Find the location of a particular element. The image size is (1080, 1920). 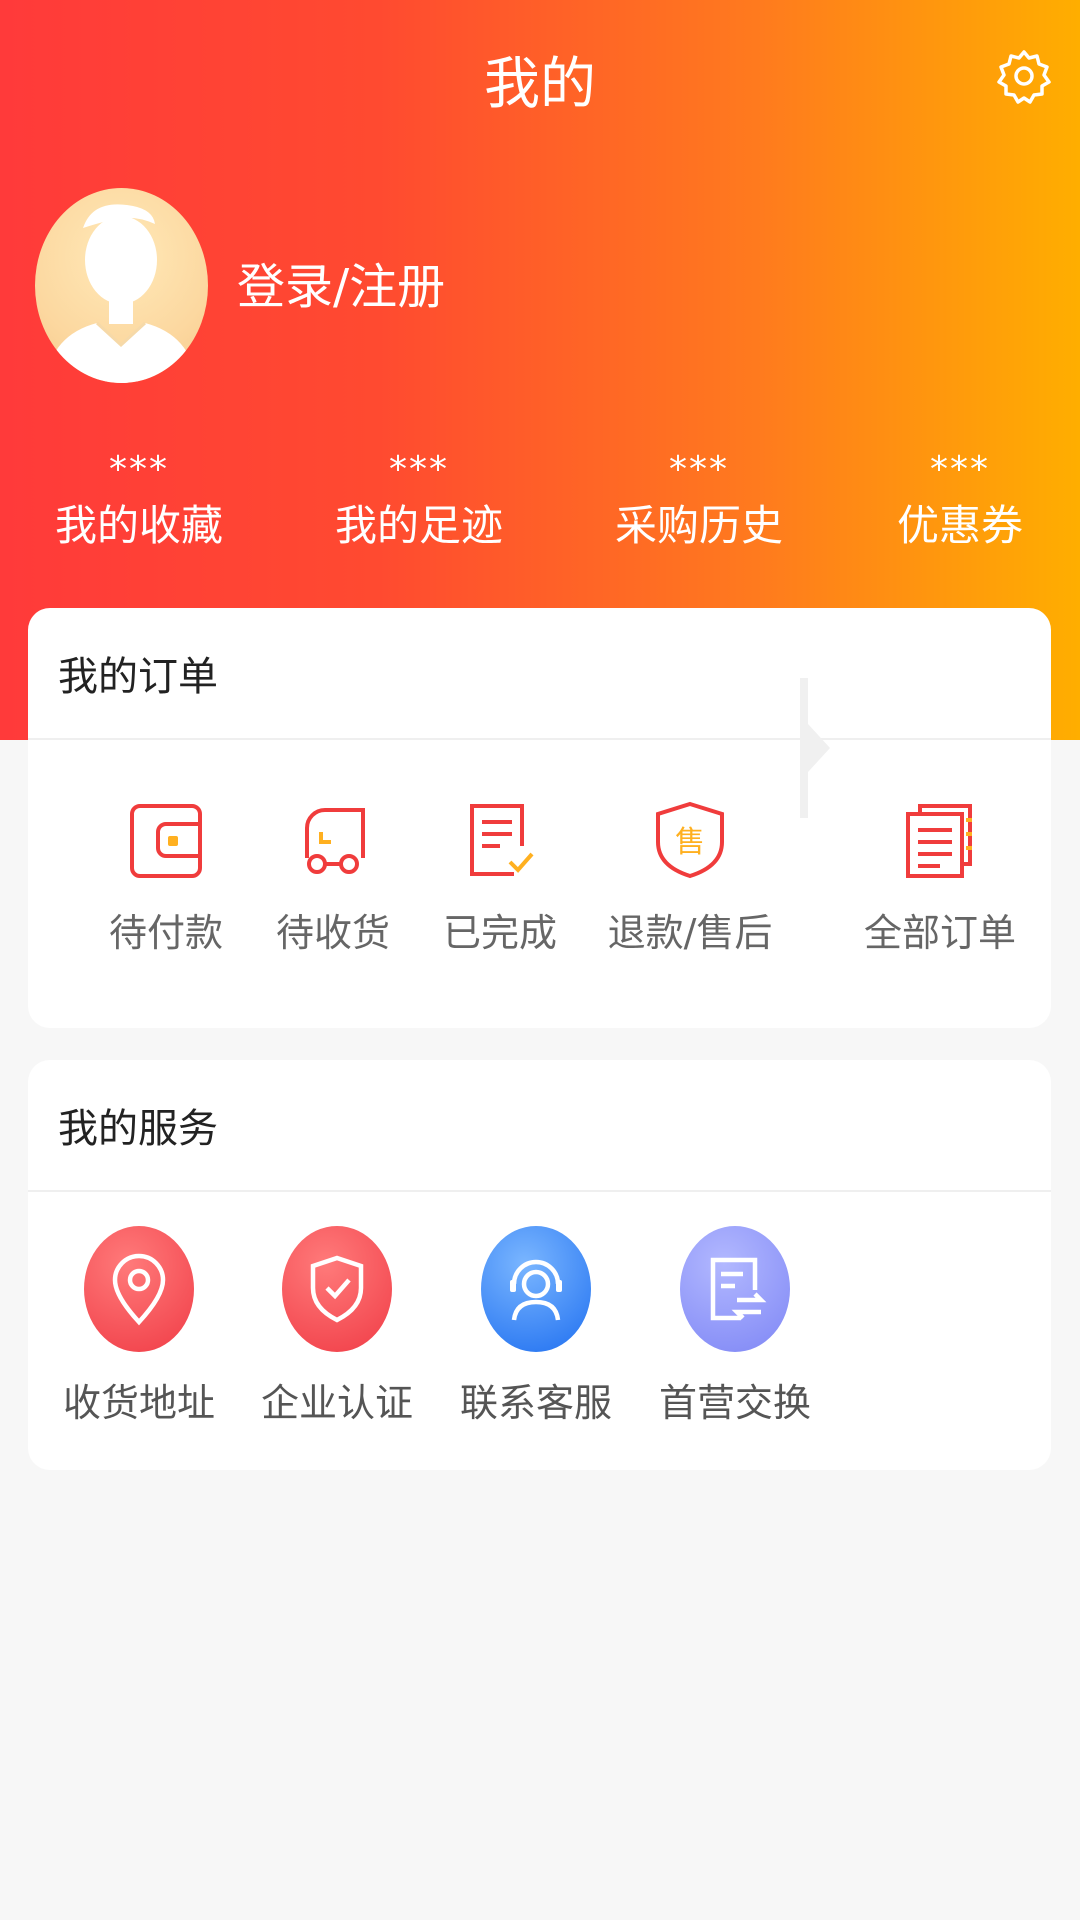

order-item-label: 全部订单 is located at coordinates (939, 933).